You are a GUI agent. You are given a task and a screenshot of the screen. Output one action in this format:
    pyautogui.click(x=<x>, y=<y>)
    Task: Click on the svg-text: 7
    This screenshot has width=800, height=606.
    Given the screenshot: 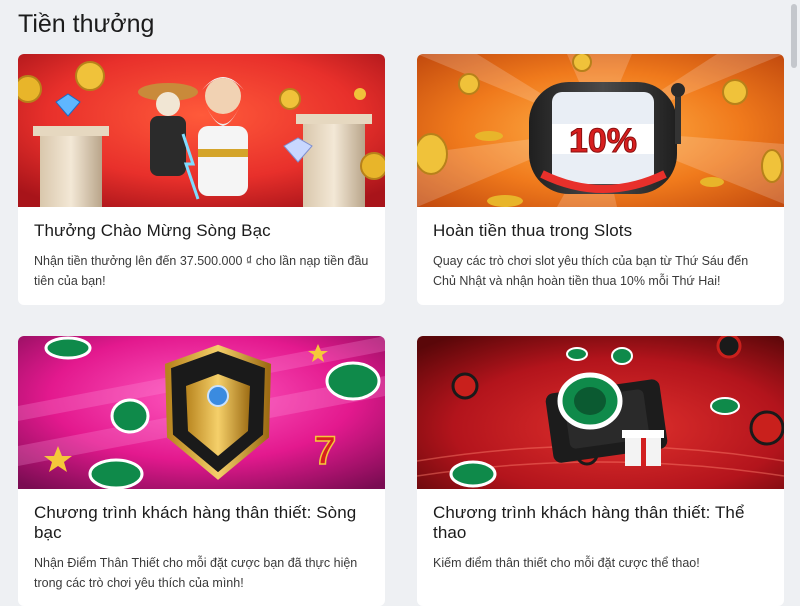 What is the action you would take?
    pyautogui.click(x=325, y=451)
    